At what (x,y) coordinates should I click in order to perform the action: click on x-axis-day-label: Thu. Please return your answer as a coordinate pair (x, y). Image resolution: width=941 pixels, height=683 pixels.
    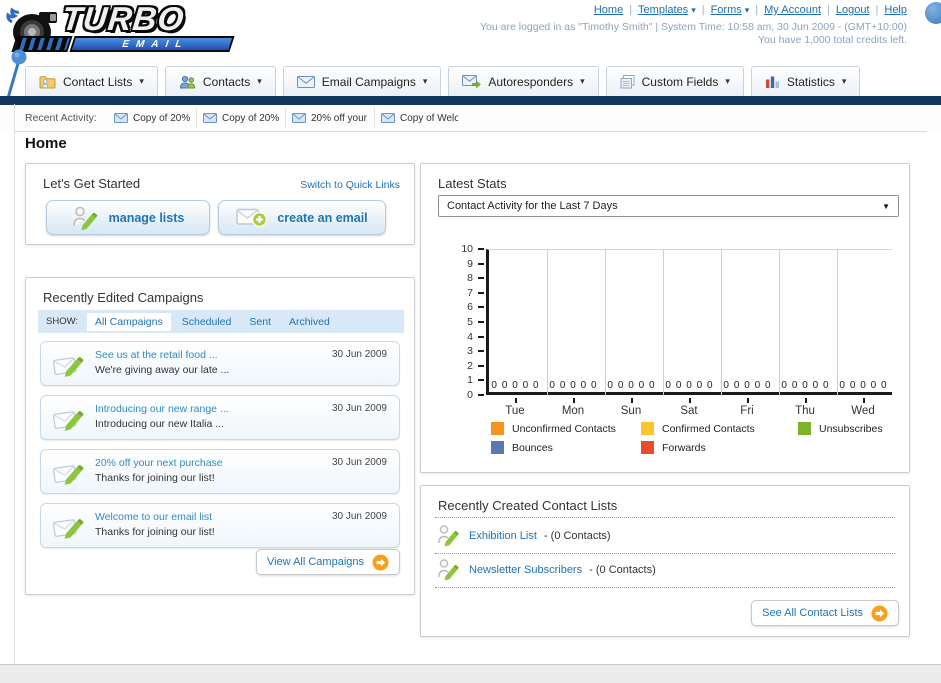
    Looking at the image, I should click on (805, 411).